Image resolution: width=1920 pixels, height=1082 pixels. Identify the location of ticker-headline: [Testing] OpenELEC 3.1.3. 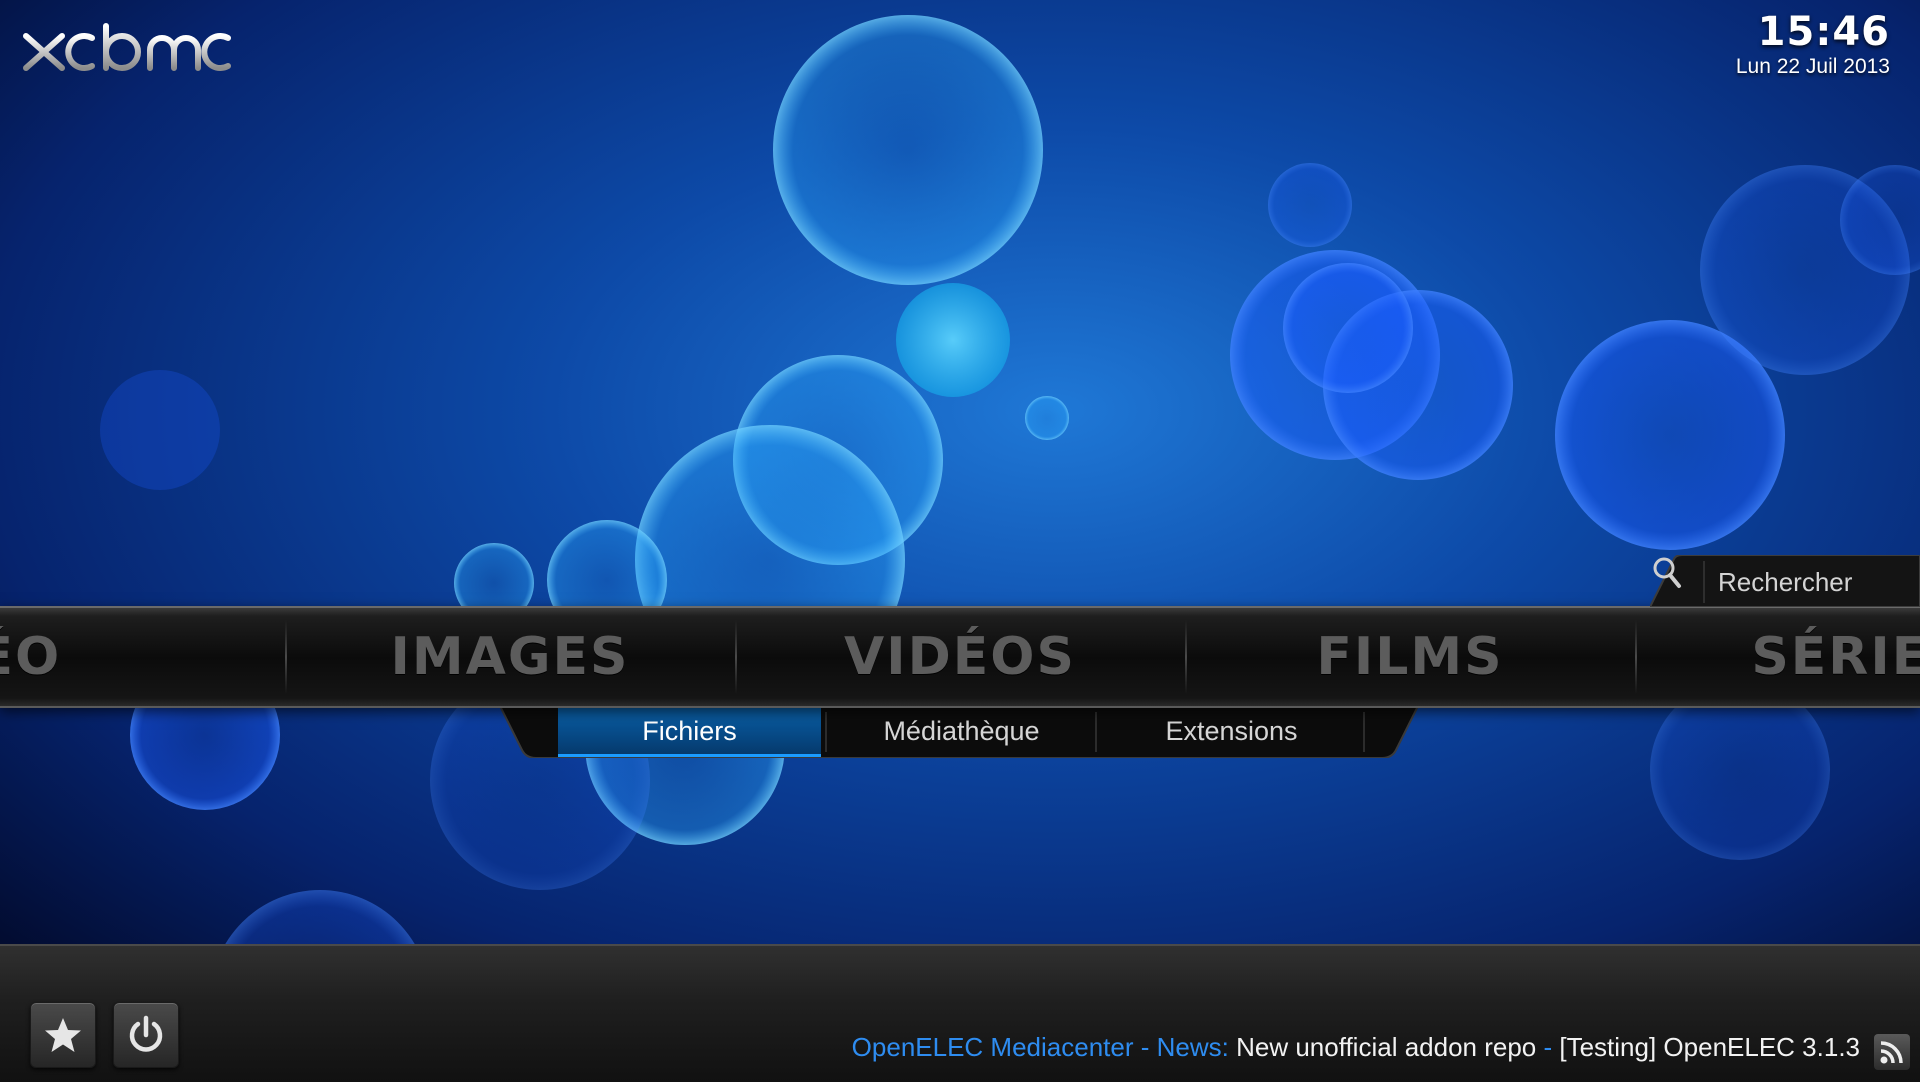
(1709, 1047).